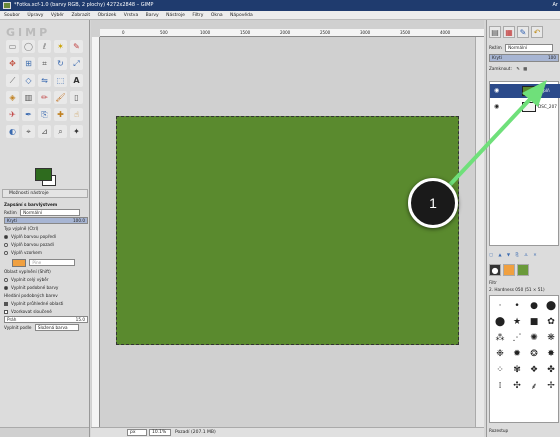  What do you see at coordinates (45, 193) in the screenshot?
I see `tool-options-tab: Možnosti nástroje` at bounding box center [45, 193].